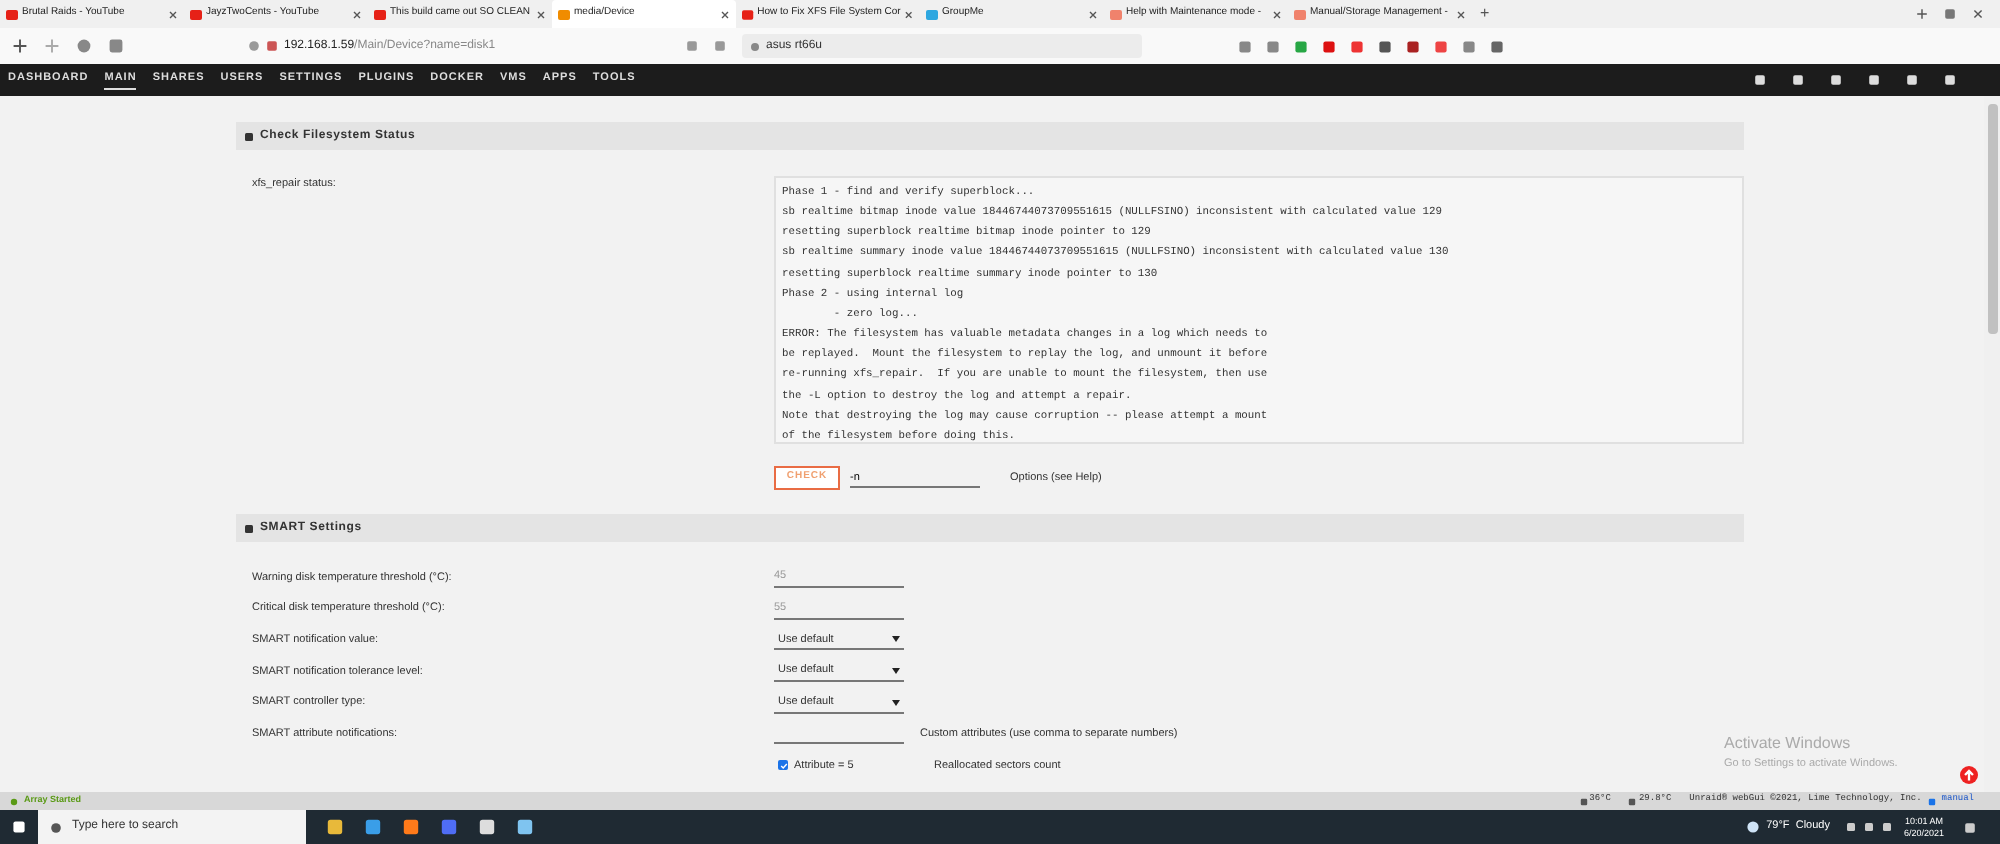  What do you see at coordinates (1485, 14) in the screenshot?
I see `new-tab-button: +` at bounding box center [1485, 14].